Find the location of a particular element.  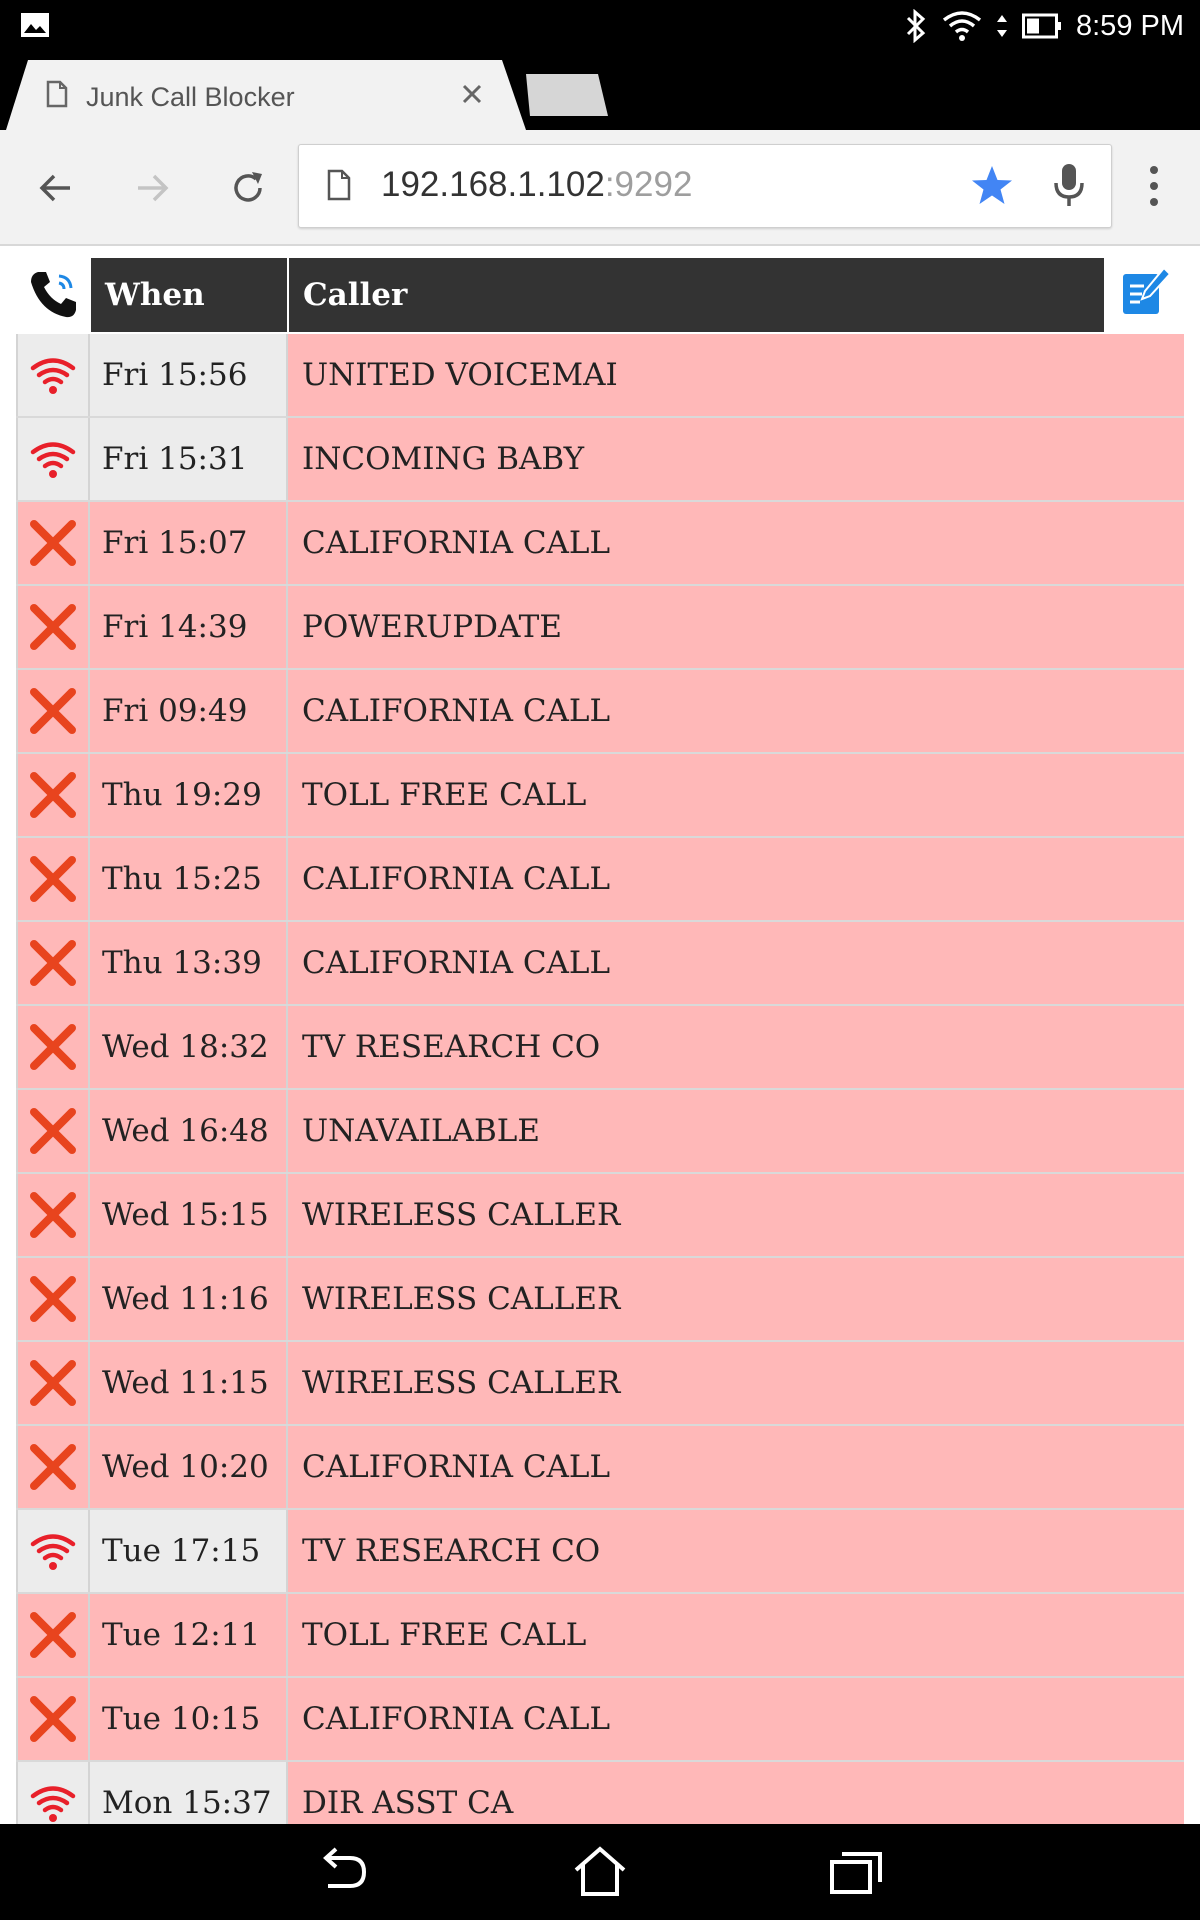

table-row: Wed 11:16 WIRELESS CALLER is located at coordinates (600, 1300).